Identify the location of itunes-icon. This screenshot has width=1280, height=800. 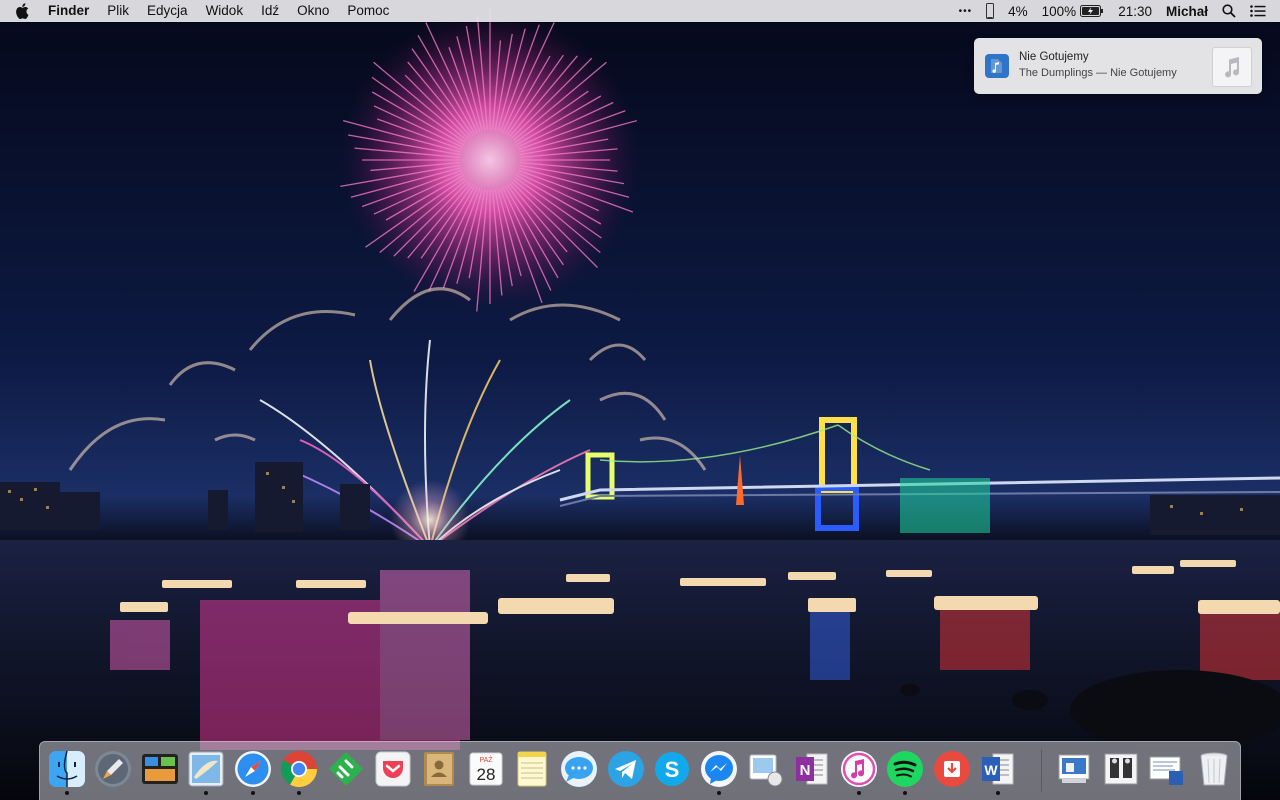
(859, 769).